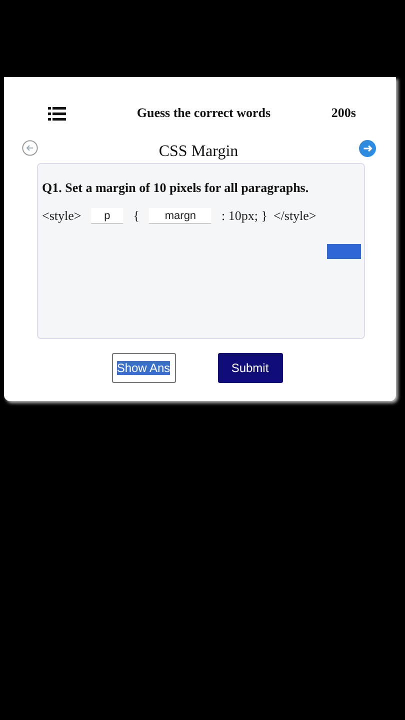 This screenshot has height=720, width=405. Describe the element at coordinates (180, 216) in the screenshot. I see `answer-field: margn` at that location.